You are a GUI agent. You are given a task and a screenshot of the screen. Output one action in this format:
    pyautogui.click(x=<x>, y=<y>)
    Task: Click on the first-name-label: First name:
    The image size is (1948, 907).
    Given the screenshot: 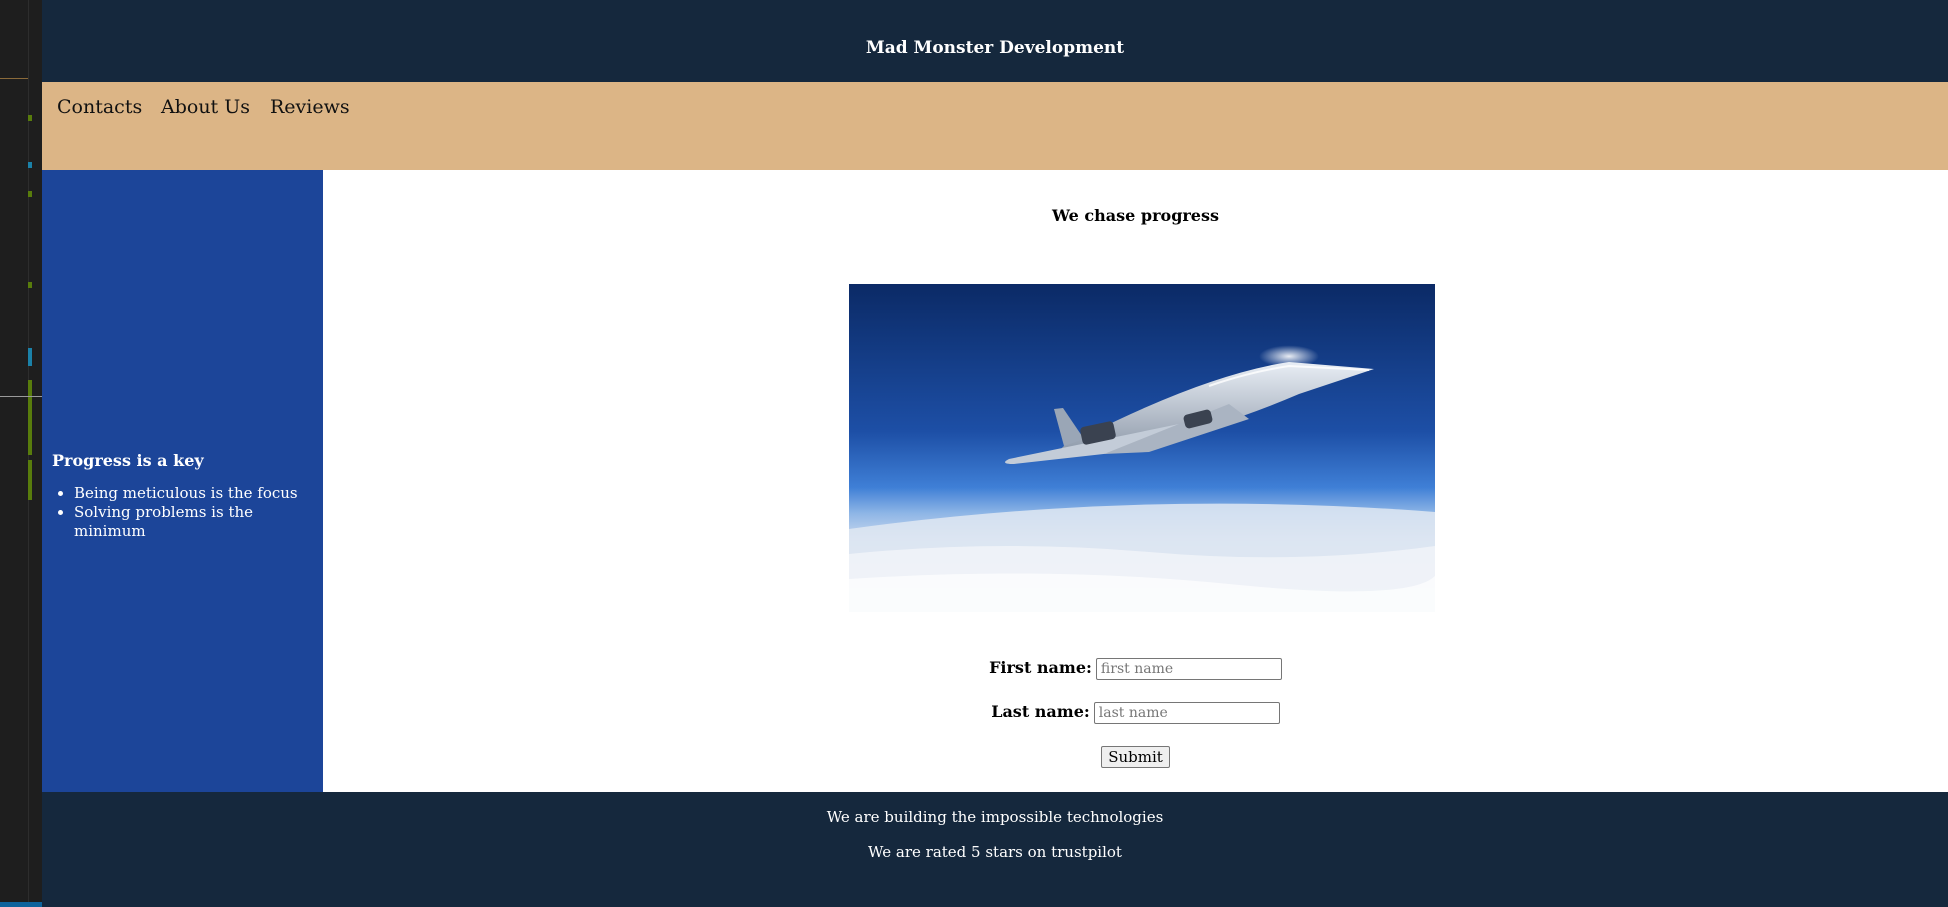 What is the action you would take?
    pyautogui.click(x=1040, y=667)
    